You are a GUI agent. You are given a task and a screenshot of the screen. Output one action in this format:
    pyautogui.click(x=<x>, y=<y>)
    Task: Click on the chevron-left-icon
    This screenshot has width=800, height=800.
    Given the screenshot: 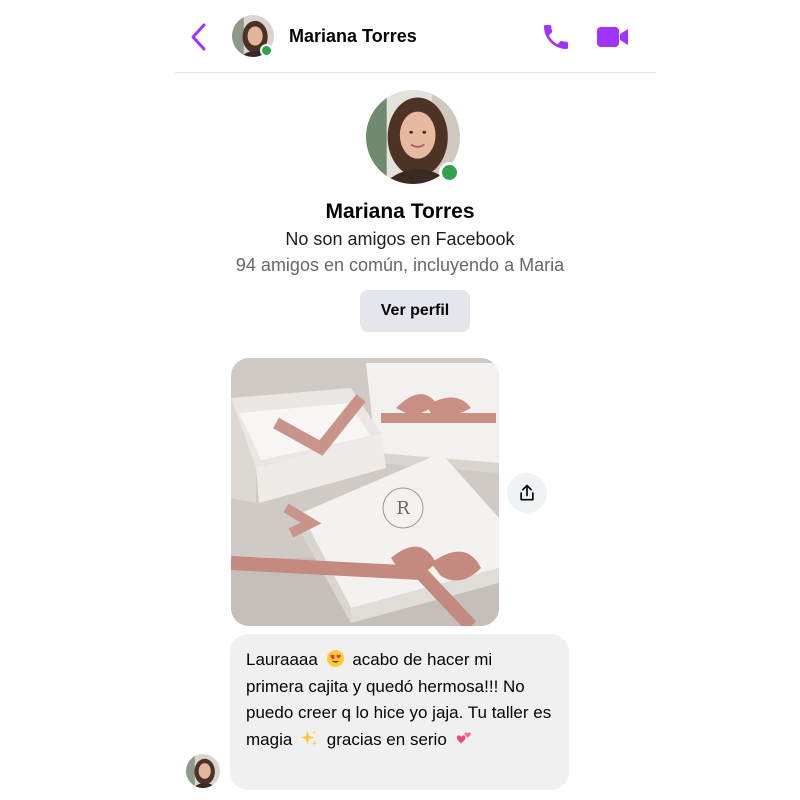 What is the action you would take?
    pyautogui.click(x=198, y=37)
    